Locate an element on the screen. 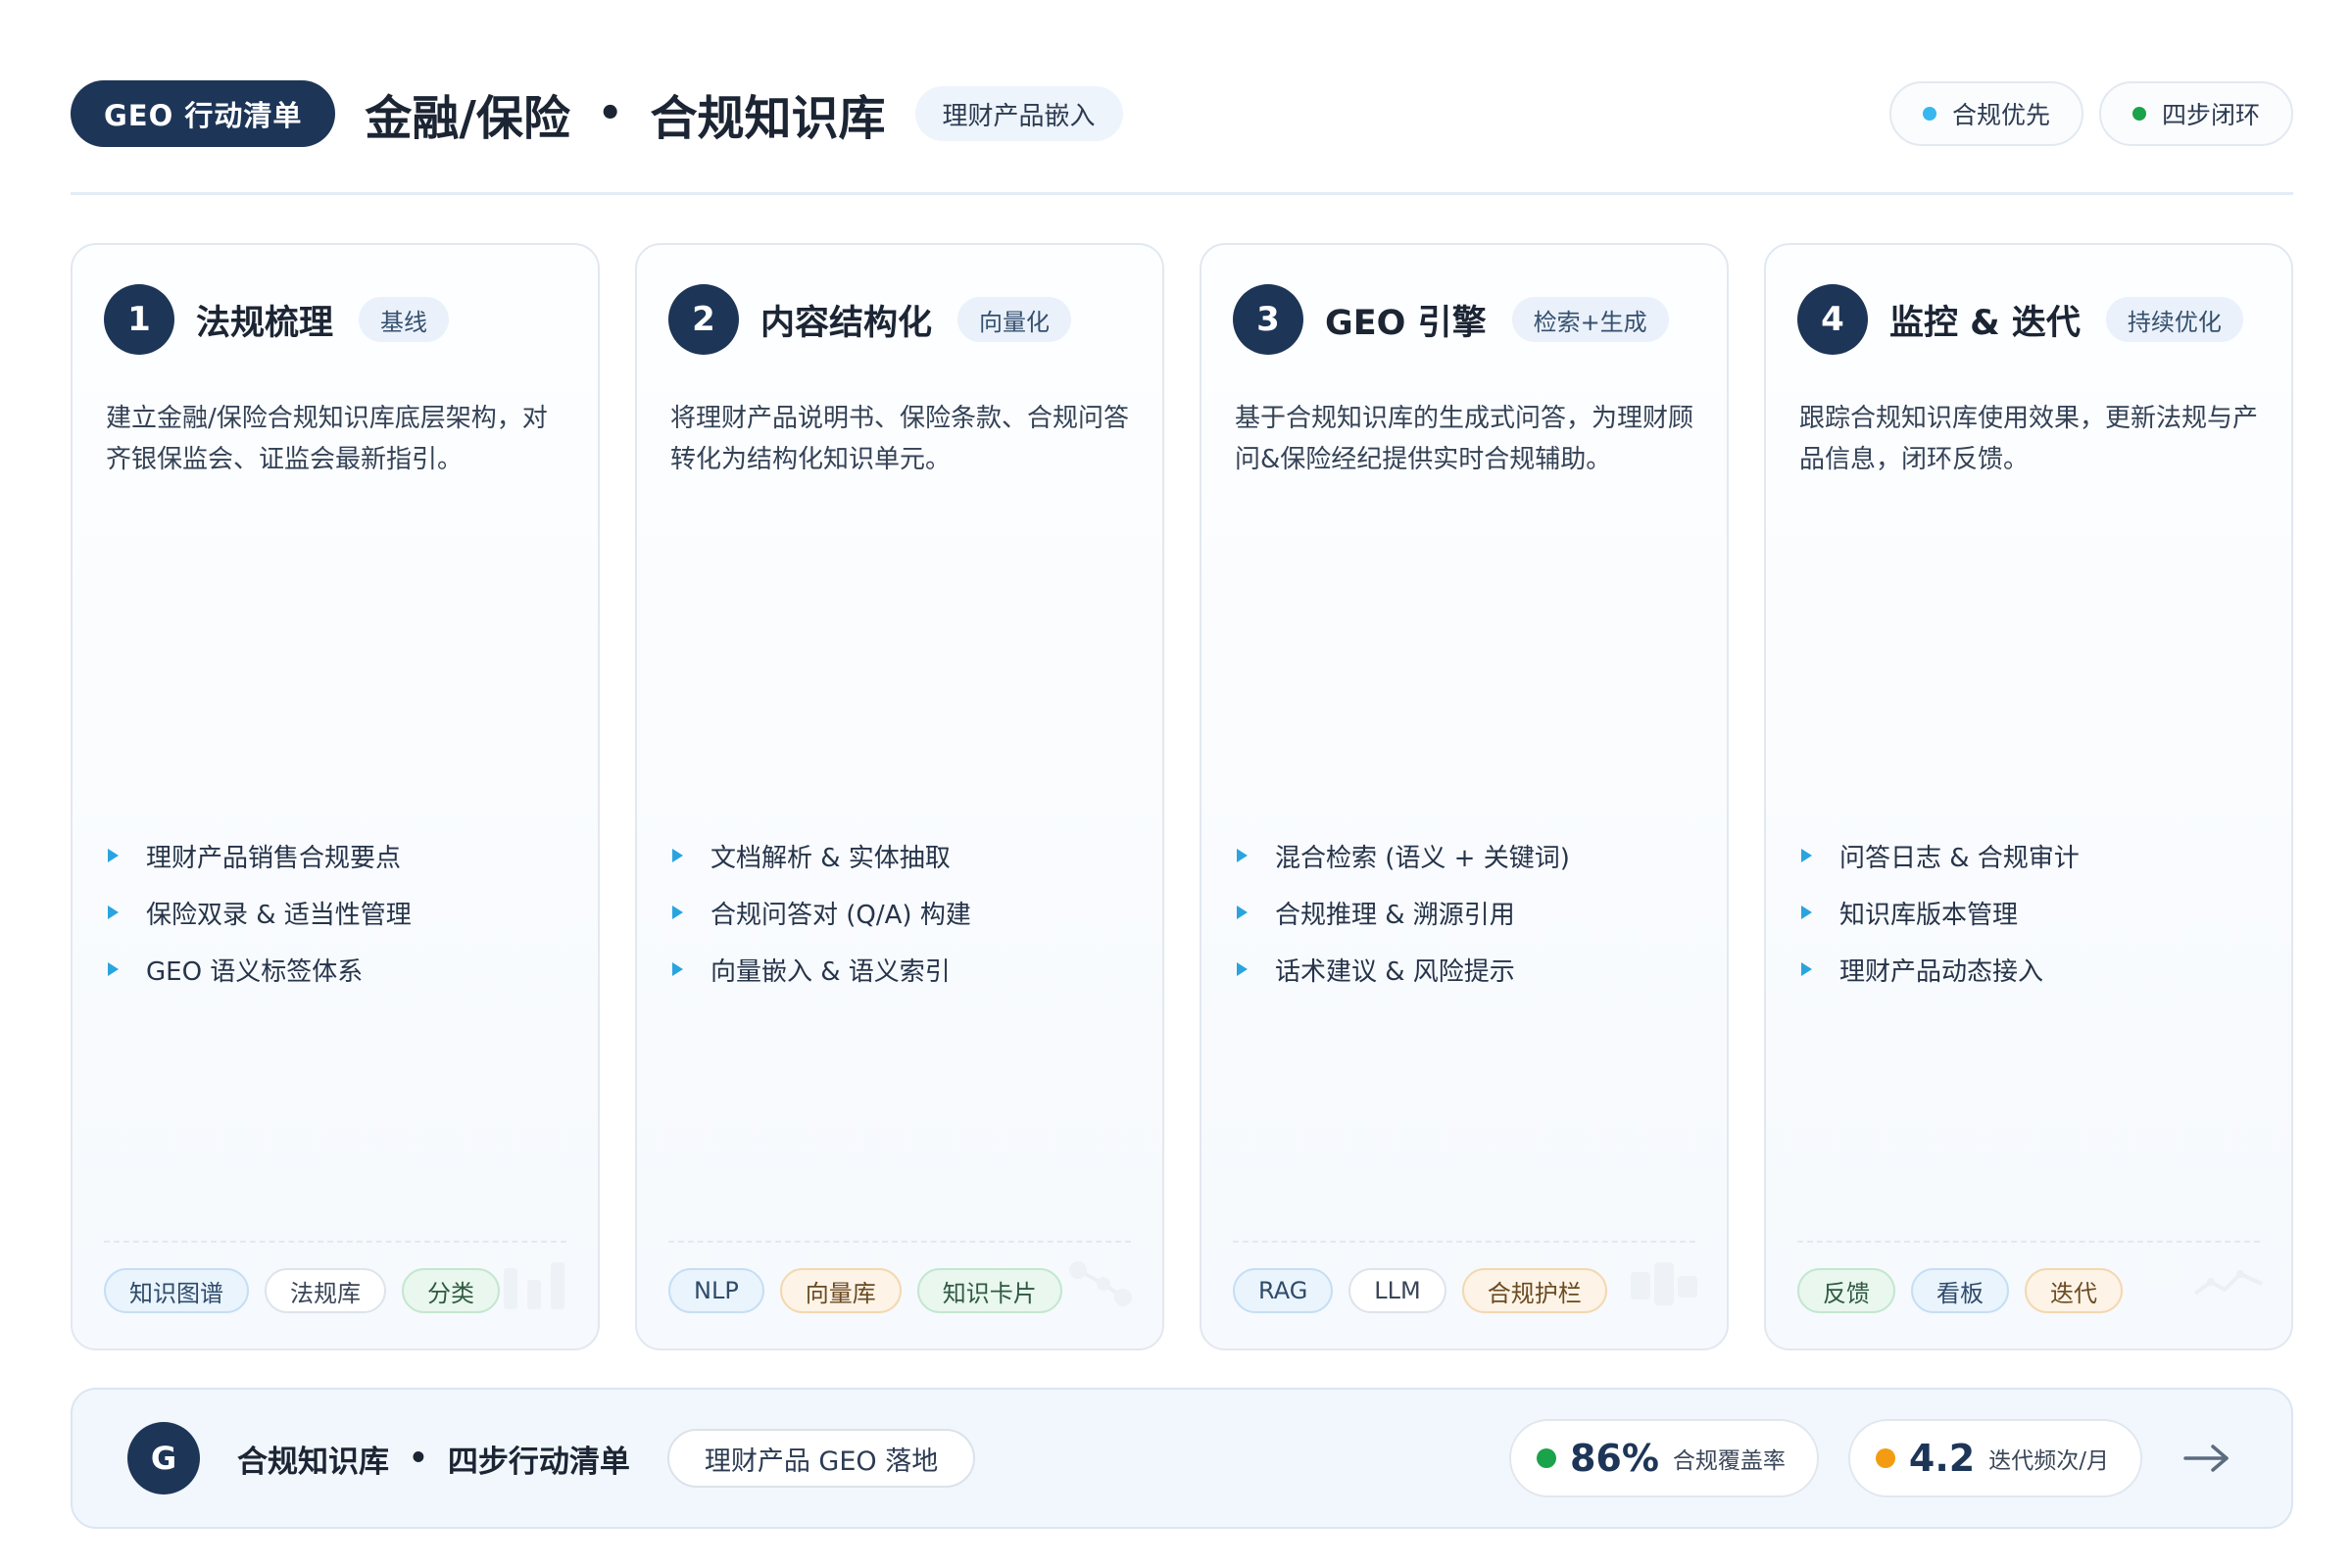 The image size is (2352, 1568). step-number: 4 is located at coordinates (1832, 319).